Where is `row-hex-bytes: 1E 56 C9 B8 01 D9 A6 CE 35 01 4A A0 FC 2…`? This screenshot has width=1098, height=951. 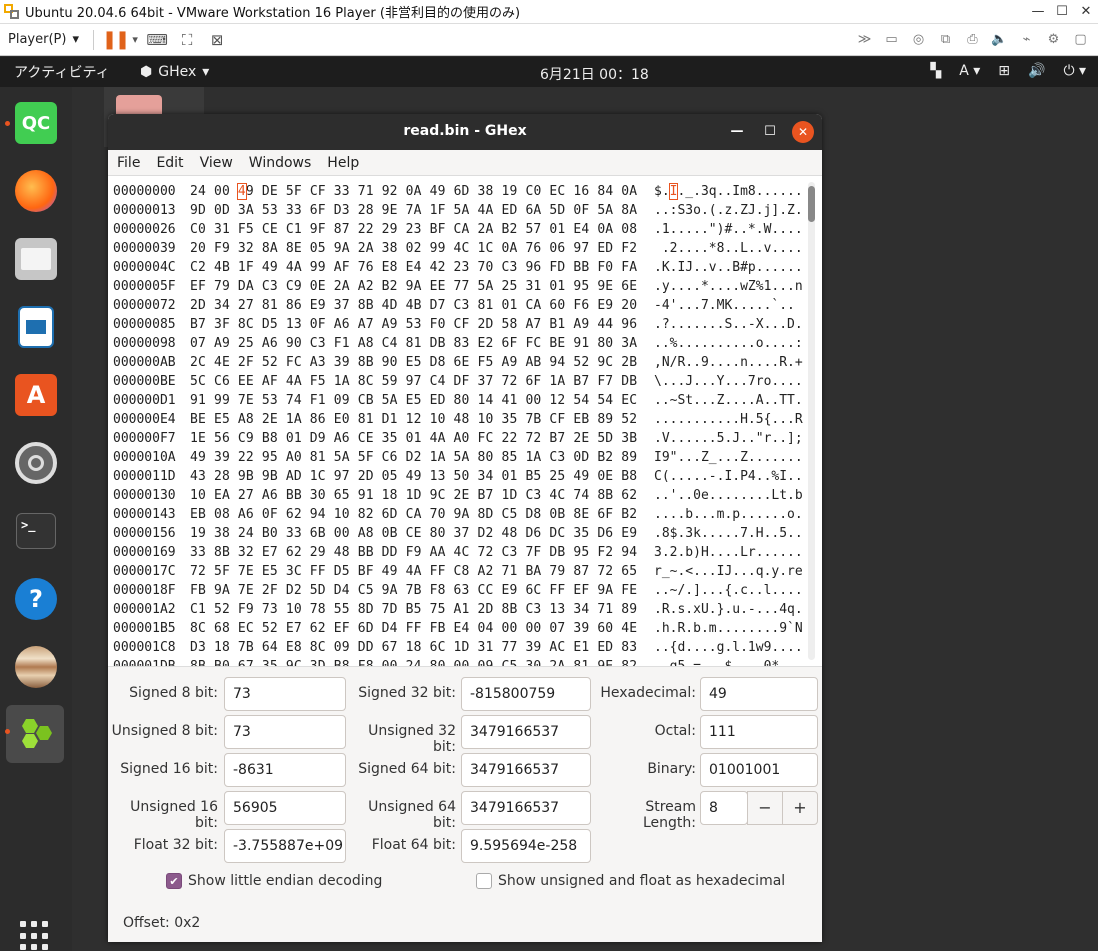 row-hex-bytes: 1E 56 C9 B8 01 D9 A6 CE 35 01 4A A0 FC 2… is located at coordinates (413, 438).